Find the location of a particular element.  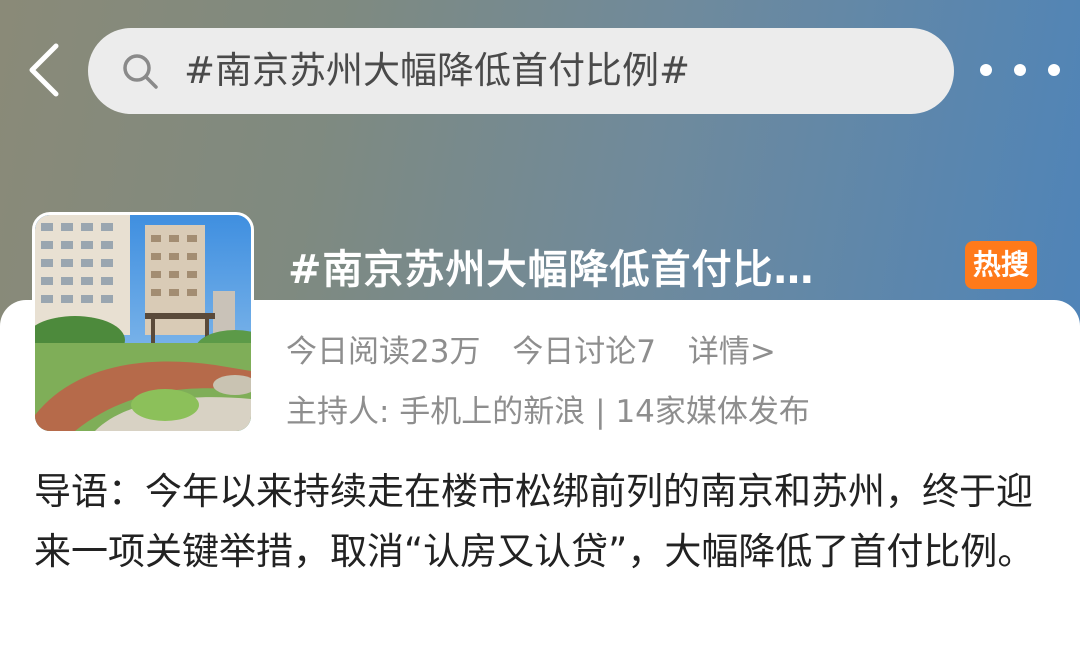

apartment-photo is located at coordinates (143, 323).